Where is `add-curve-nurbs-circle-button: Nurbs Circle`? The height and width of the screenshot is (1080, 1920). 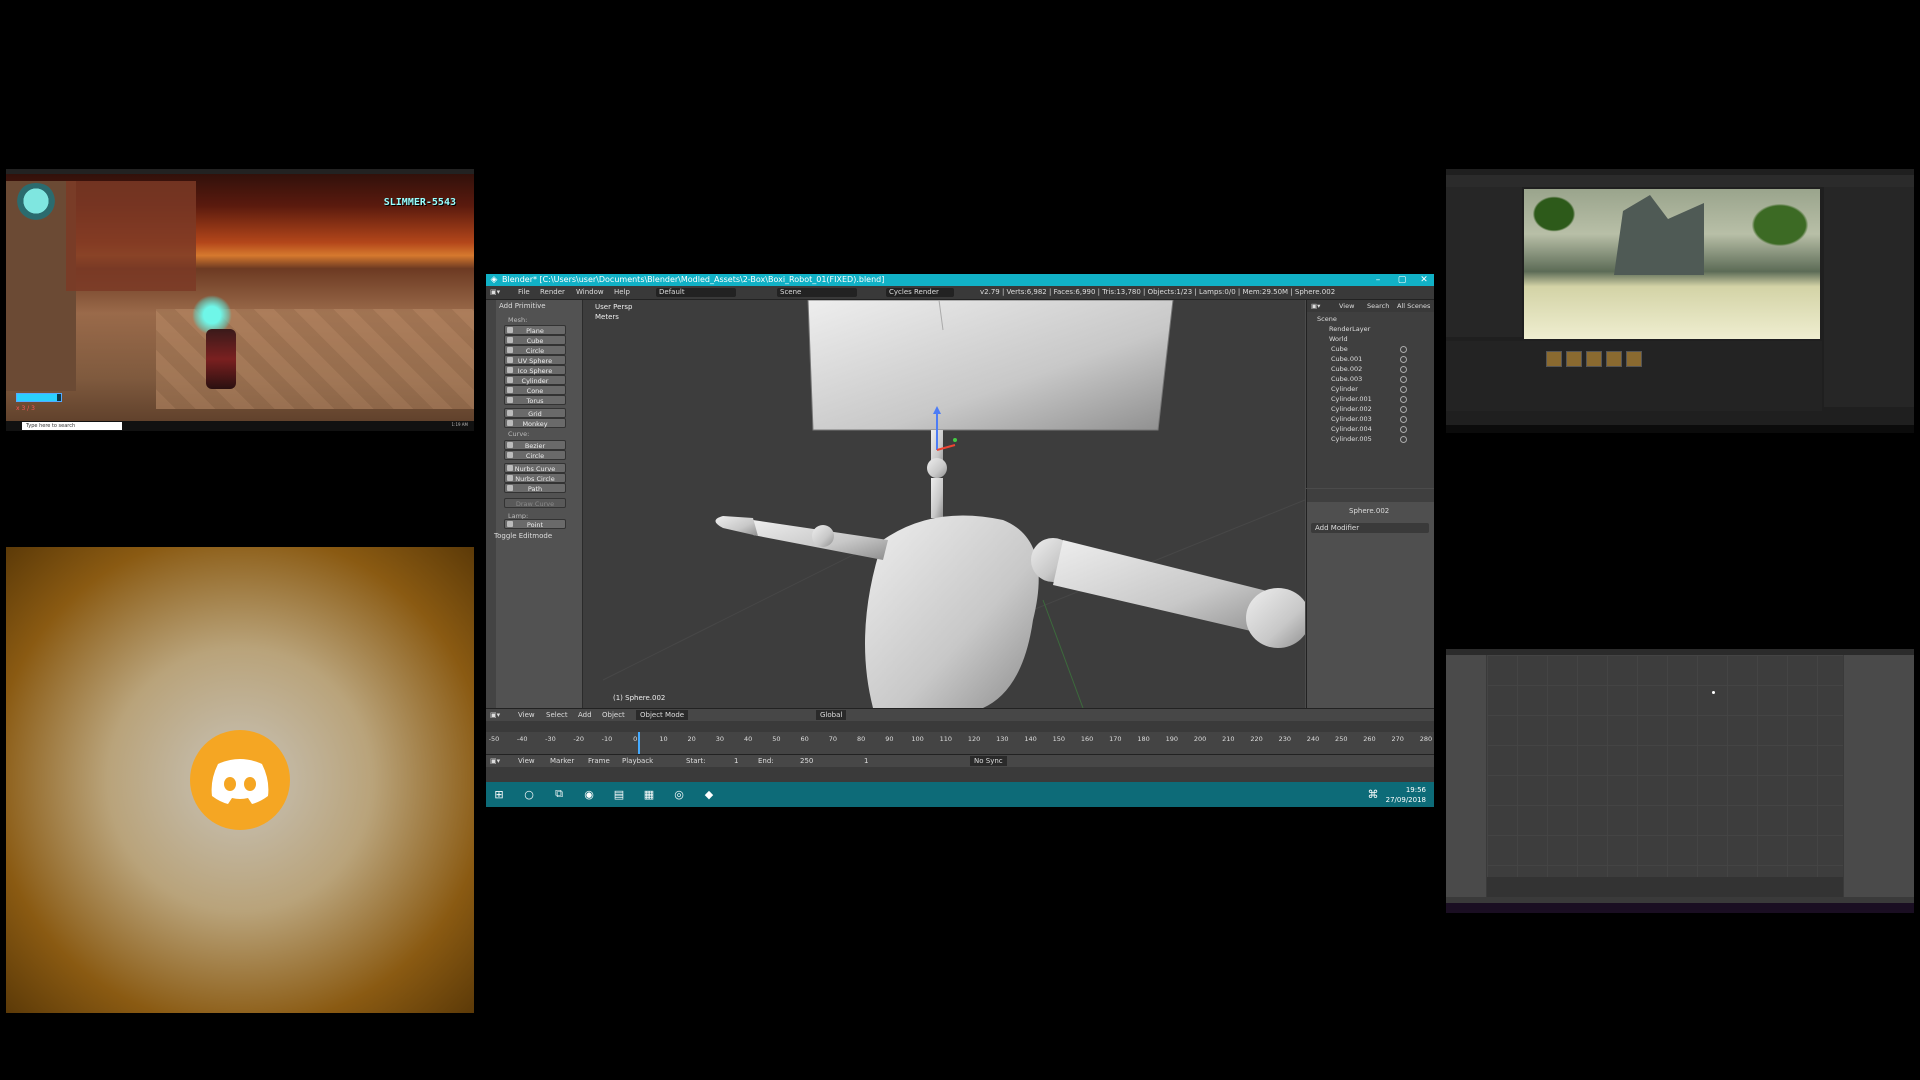 add-curve-nurbs-circle-button: Nurbs Circle is located at coordinates (535, 478).